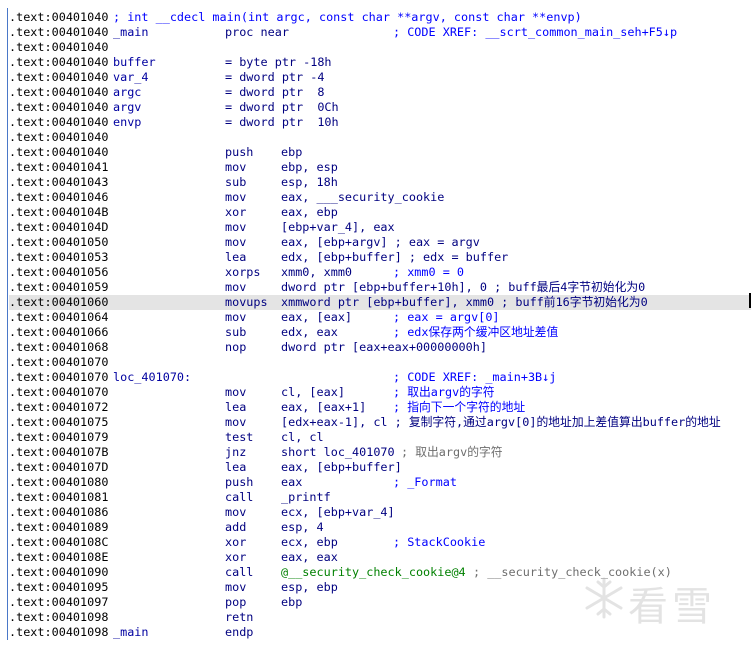 The width and height of the screenshot is (755, 649). What do you see at coordinates (380, 467) in the screenshot?
I see `listing-line: .text:0040107D lea eax, [ebp+buffer]` at bounding box center [380, 467].